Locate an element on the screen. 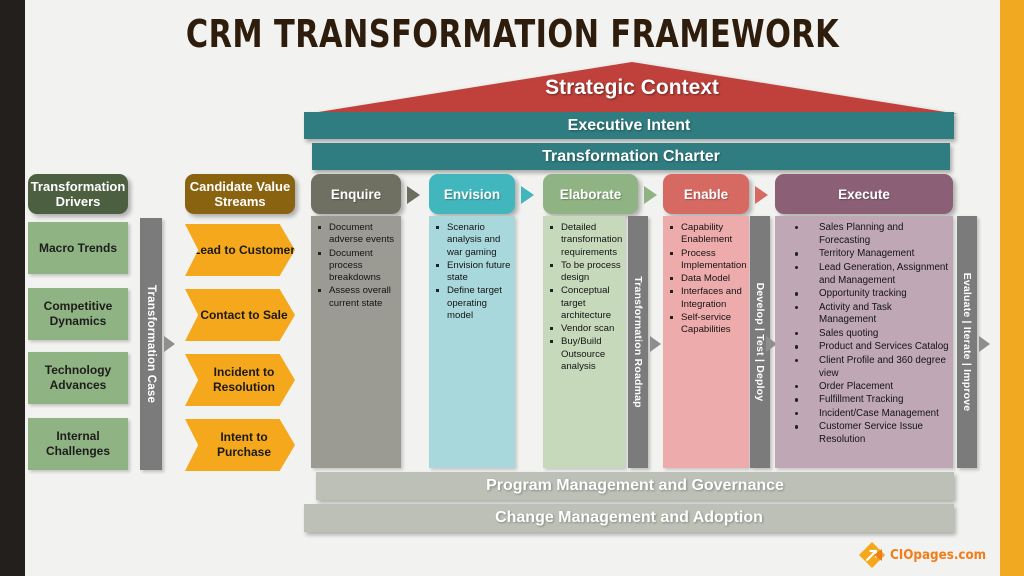  driver-box-macro-trends: Macro Trends is located at coordinates (78, 248).